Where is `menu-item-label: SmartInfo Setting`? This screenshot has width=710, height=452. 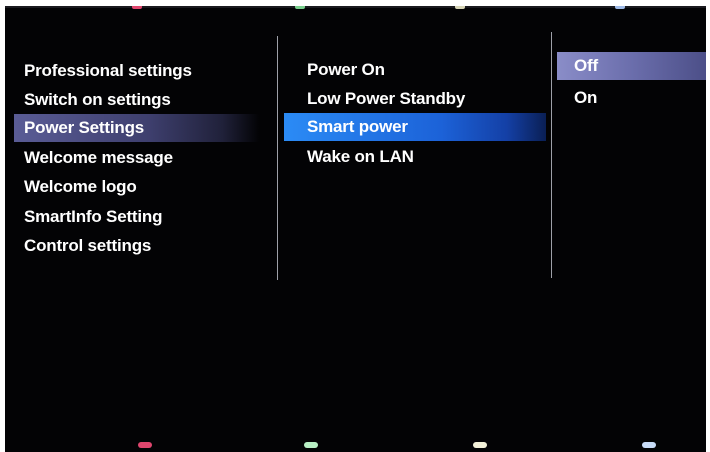 menu-item-label: SmartInfo Setting is located at coordinates (93, 216).